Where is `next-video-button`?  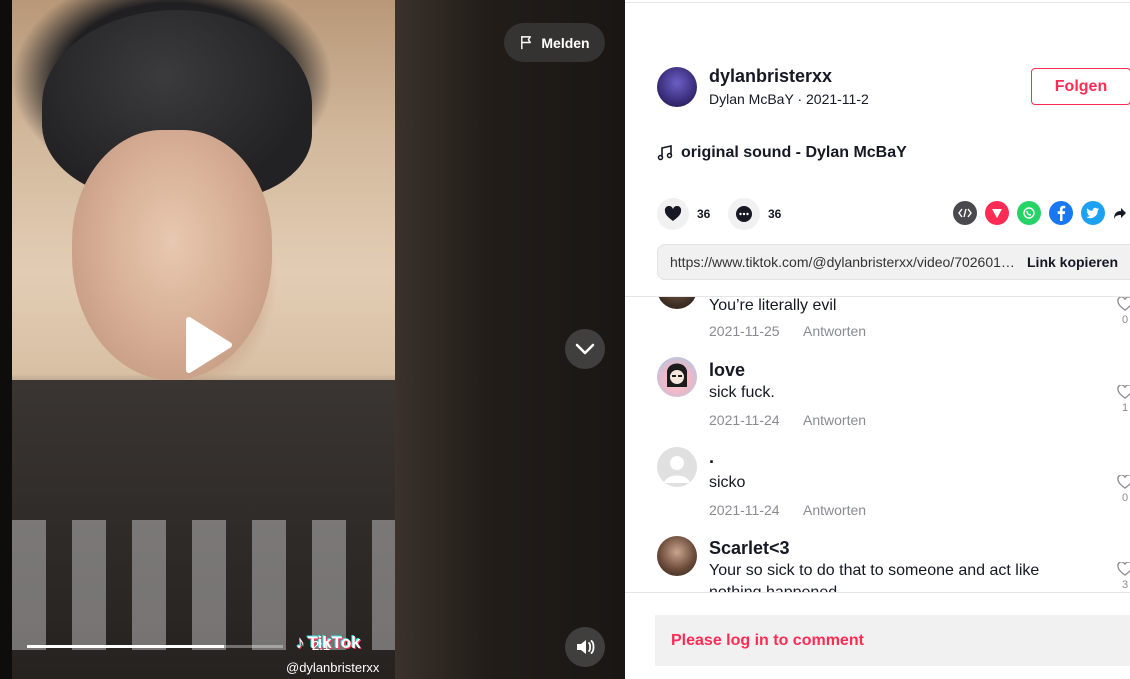 next-video-button is located at coordinates (585, 349).